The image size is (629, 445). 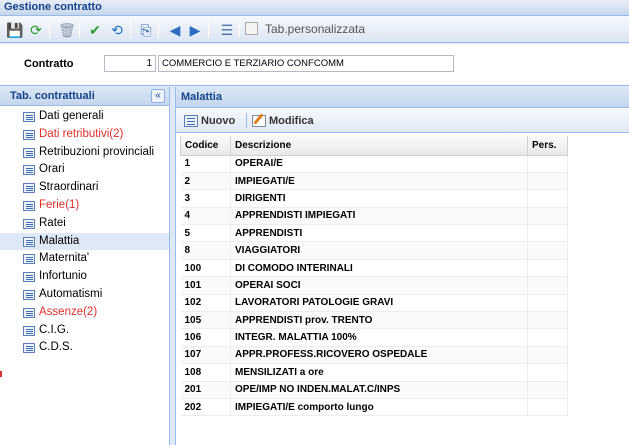 I want to click on table-row: 1 OPERAI/E, so click(x=374, y=164).